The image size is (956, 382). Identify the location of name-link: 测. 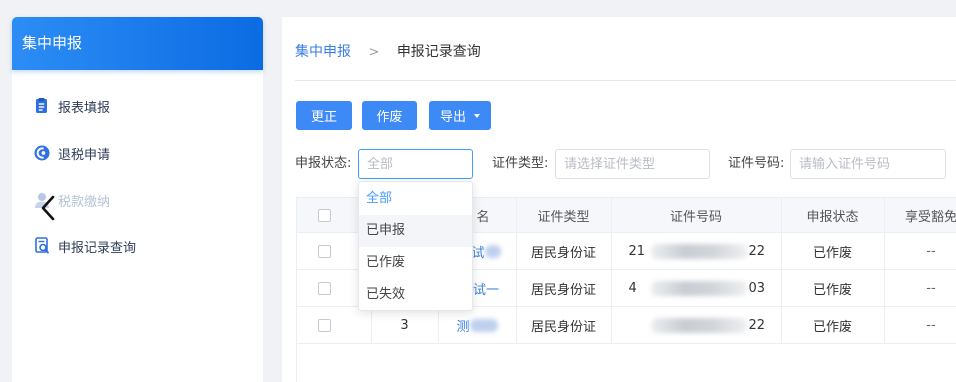
(462, 325).